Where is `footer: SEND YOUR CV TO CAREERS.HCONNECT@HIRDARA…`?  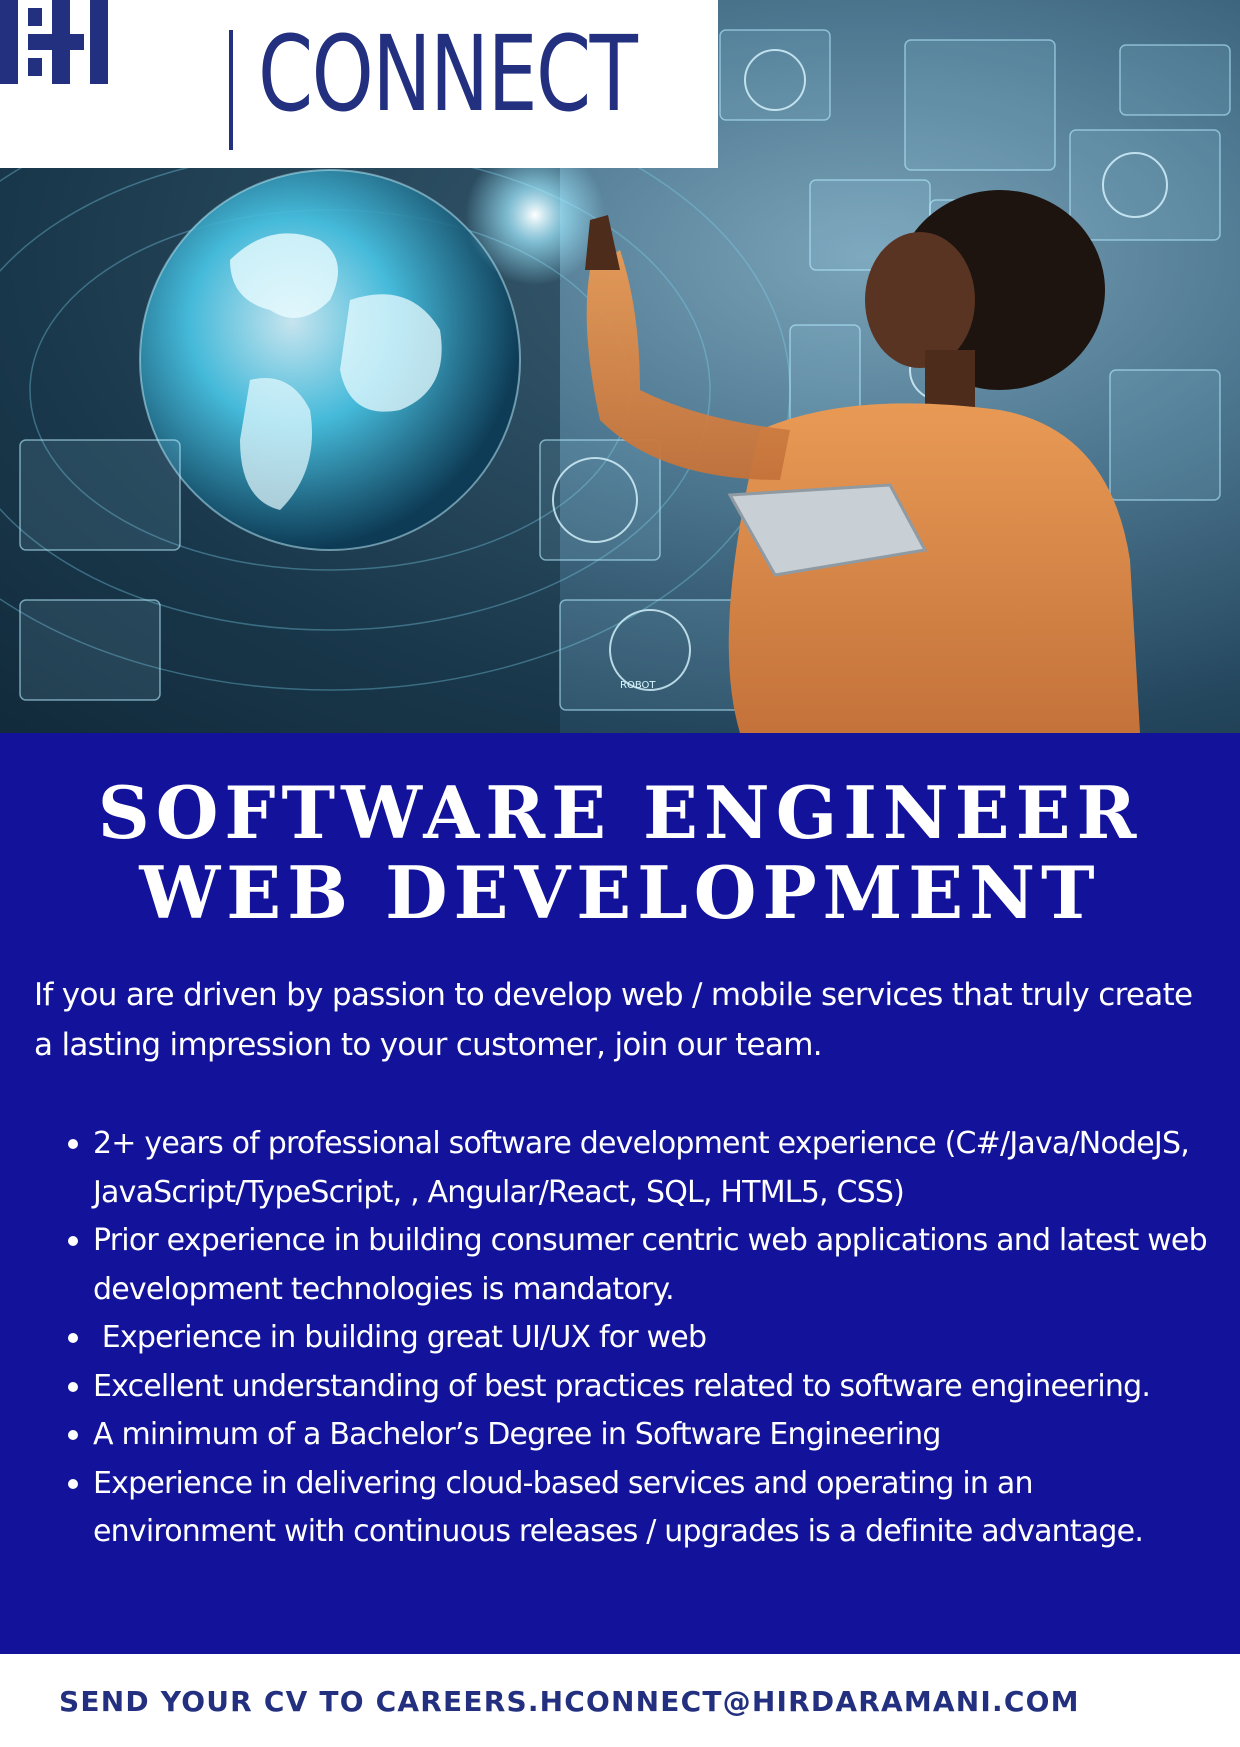
footer: SEND YOUR CV TO CAREERS.HCONNECT@HIRDARA… is located at coordinates (620, 1700).